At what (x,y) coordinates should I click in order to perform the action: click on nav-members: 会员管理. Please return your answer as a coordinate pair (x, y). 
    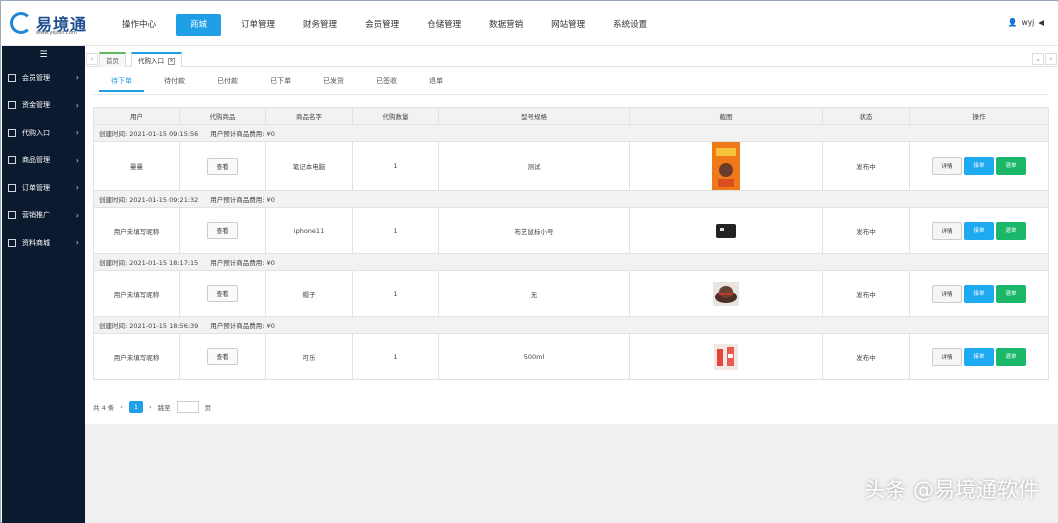
    Looking at the image, I should click on (382, 25).